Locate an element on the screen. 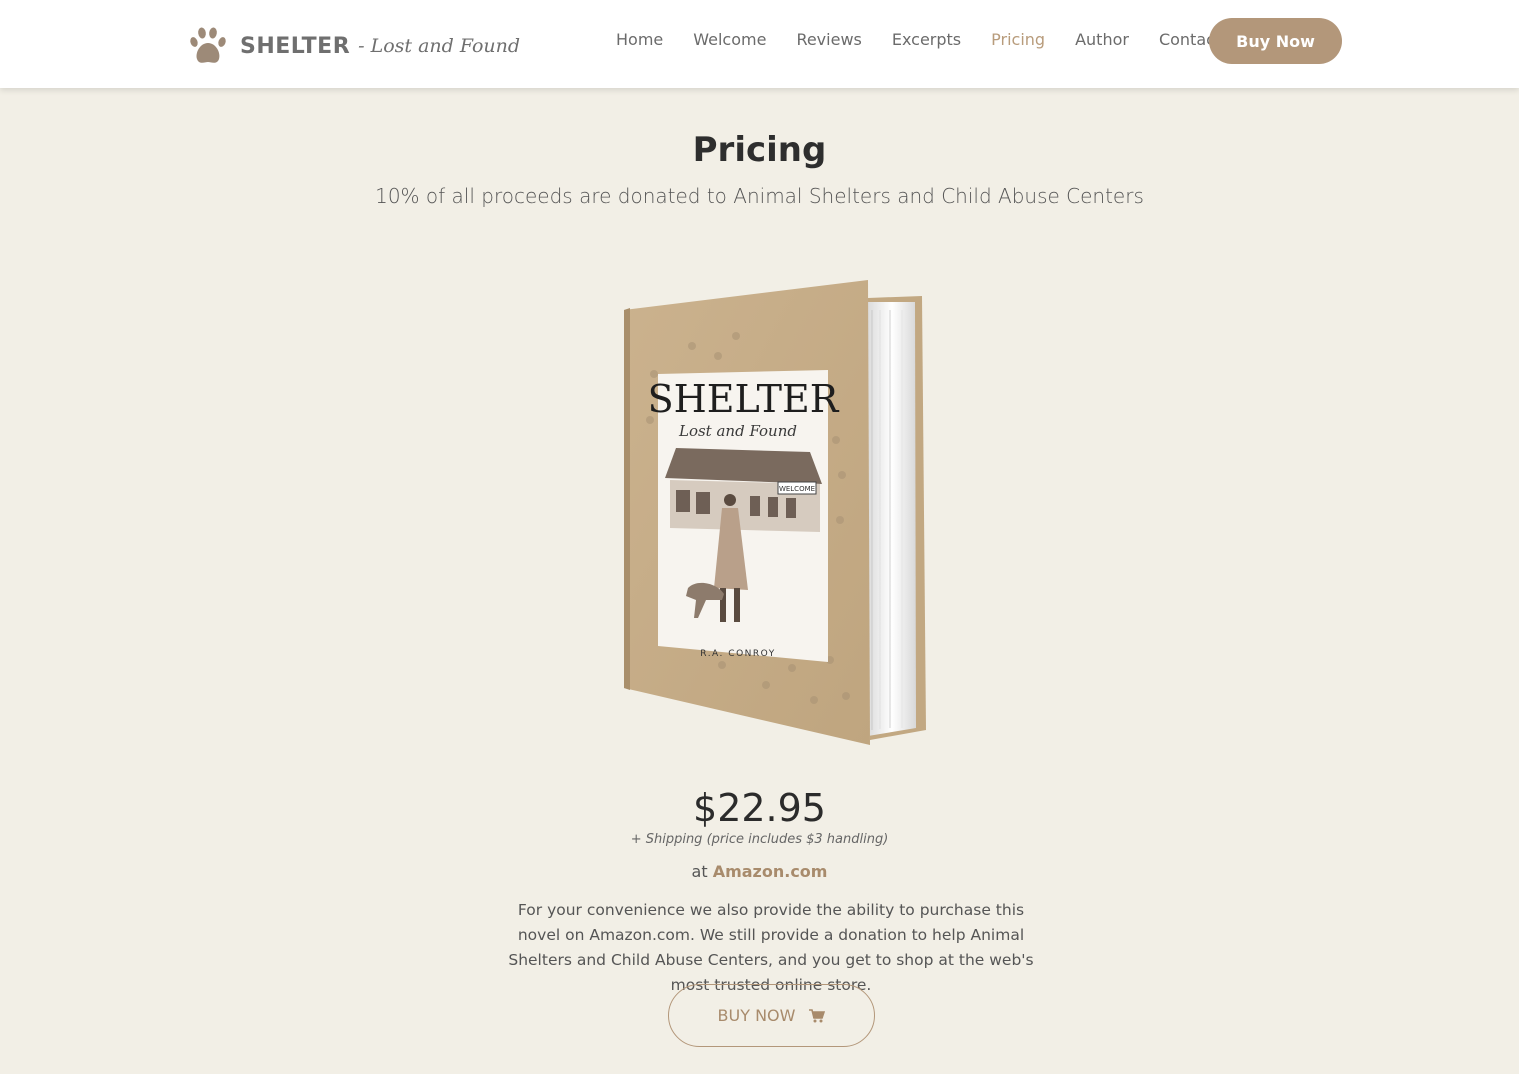 Image resolution: width=1519 pixels, height=1074 pixels. buy-now-button: BUY NOW is located at coordinates (771, 1015).